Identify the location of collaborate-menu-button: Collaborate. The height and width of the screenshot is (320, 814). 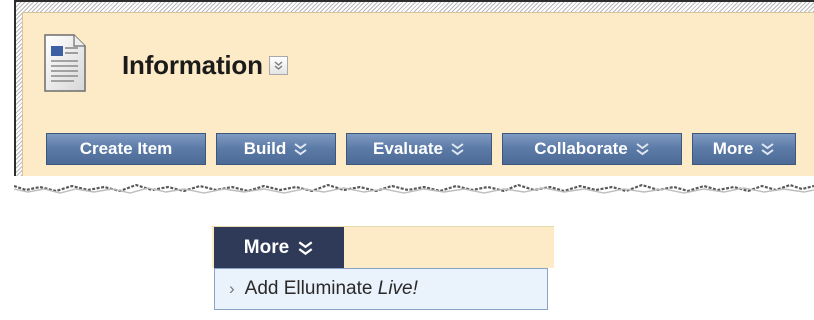
(592, 149).